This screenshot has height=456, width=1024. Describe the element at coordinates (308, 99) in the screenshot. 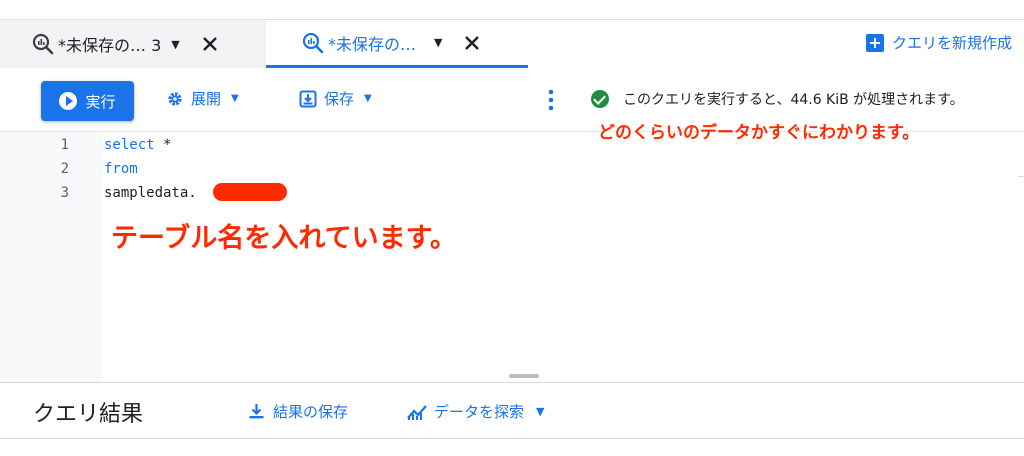

I see `save-icon` at that location.